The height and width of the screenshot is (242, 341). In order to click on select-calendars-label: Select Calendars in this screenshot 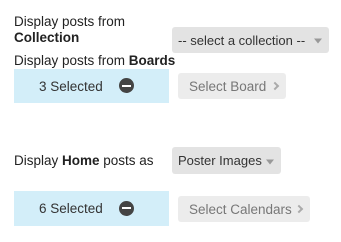, I will do `click(240, 209)`.